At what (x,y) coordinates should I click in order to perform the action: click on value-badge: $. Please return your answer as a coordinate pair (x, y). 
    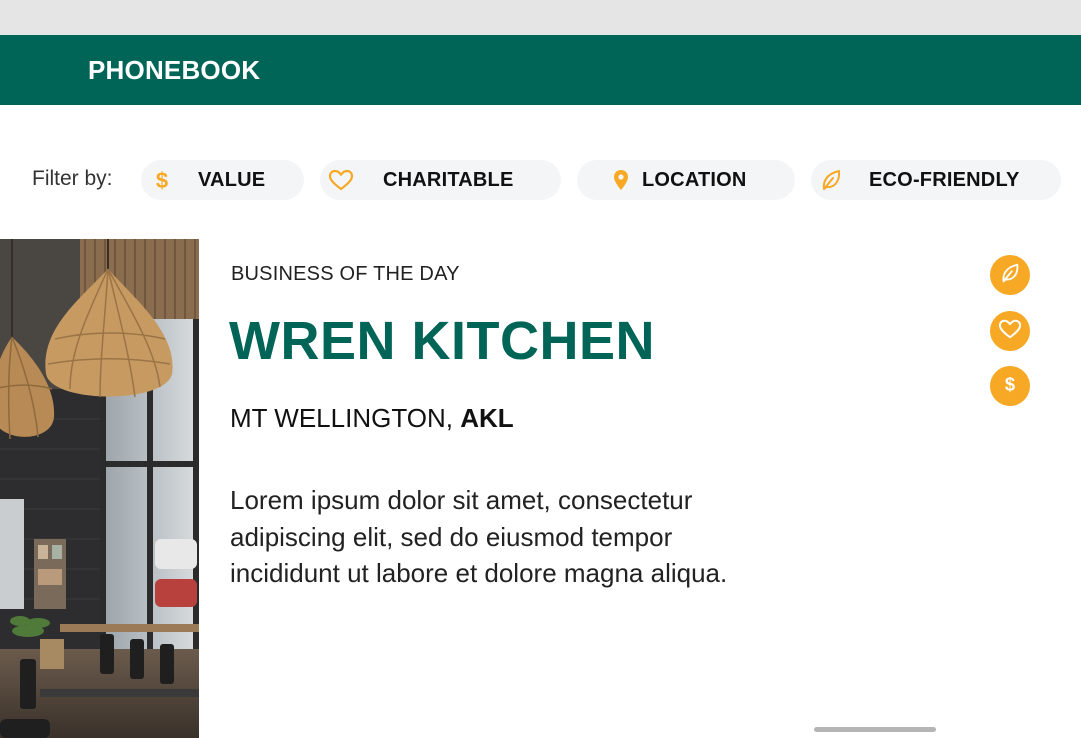
    Looking at the image, I should click on (1010, 386).